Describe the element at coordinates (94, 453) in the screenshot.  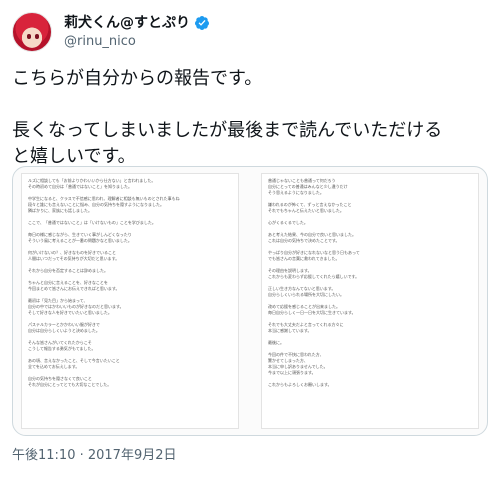
I see `tweet-timestamp: 午後11:10 · 2017年9月2日` at that location.